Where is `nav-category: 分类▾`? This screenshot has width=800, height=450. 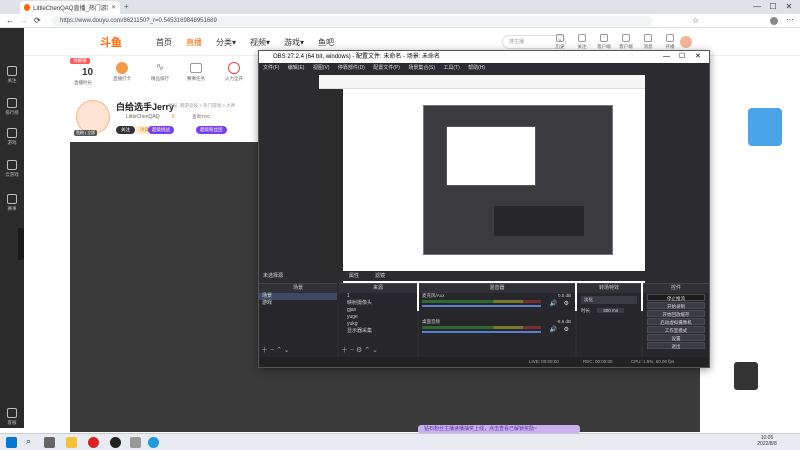 nav-category: 分类▾ is located at coordinates (226, 42).